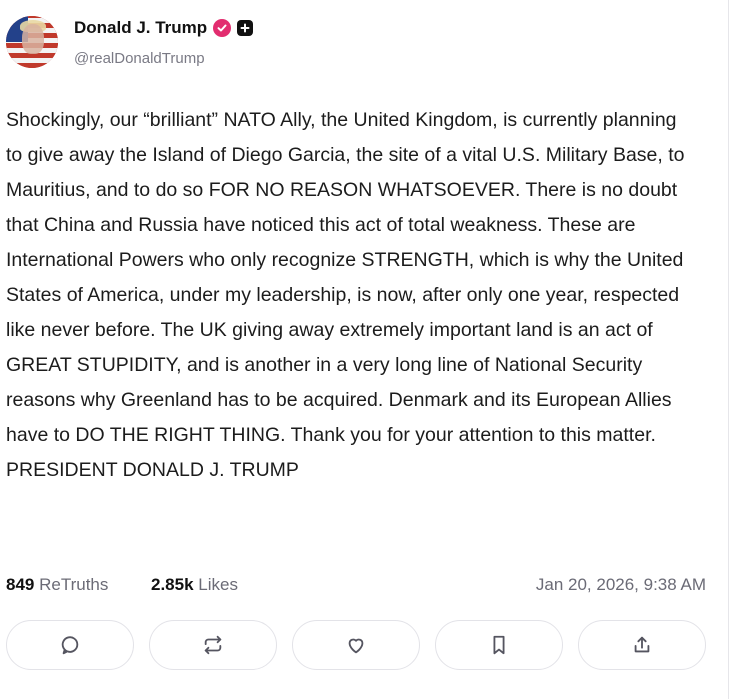 This screenshot has height=699, width=739. I want to click on likes-count: 2.85k, so click(172, 584).